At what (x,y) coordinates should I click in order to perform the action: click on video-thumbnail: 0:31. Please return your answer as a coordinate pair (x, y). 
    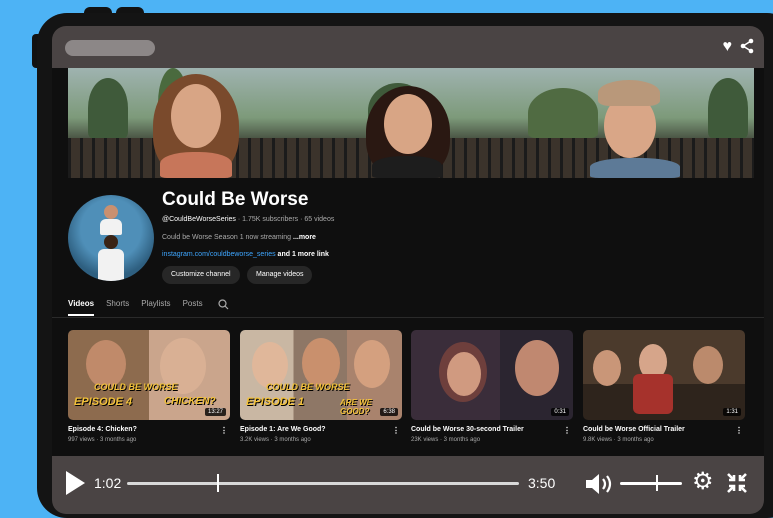
    Looking at the image, I should click on (492, 375).